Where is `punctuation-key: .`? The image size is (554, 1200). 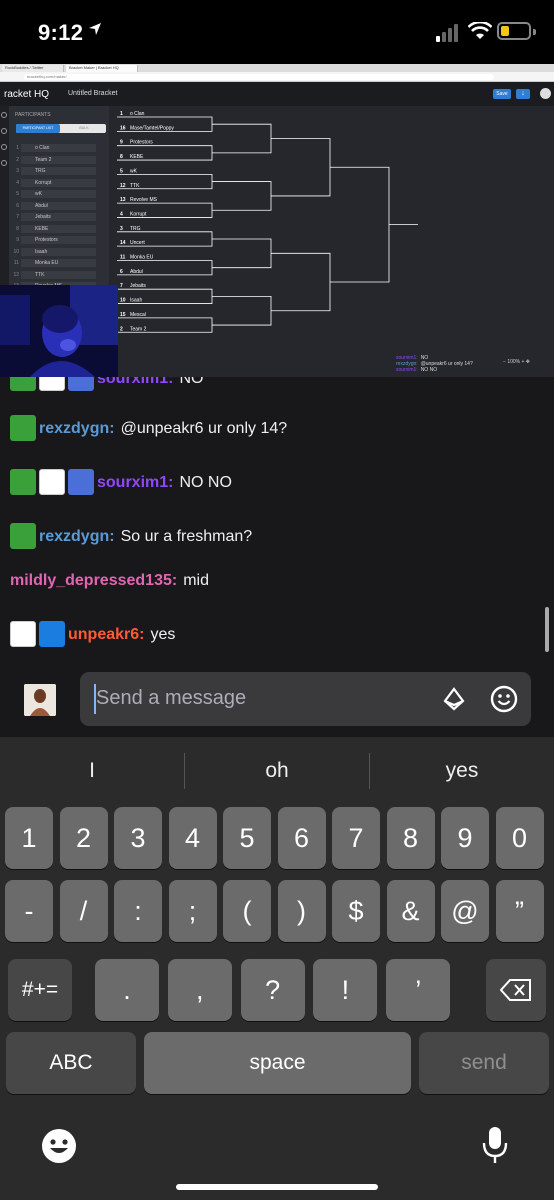
punctuation-key: . is located at coordinates (127, 990).